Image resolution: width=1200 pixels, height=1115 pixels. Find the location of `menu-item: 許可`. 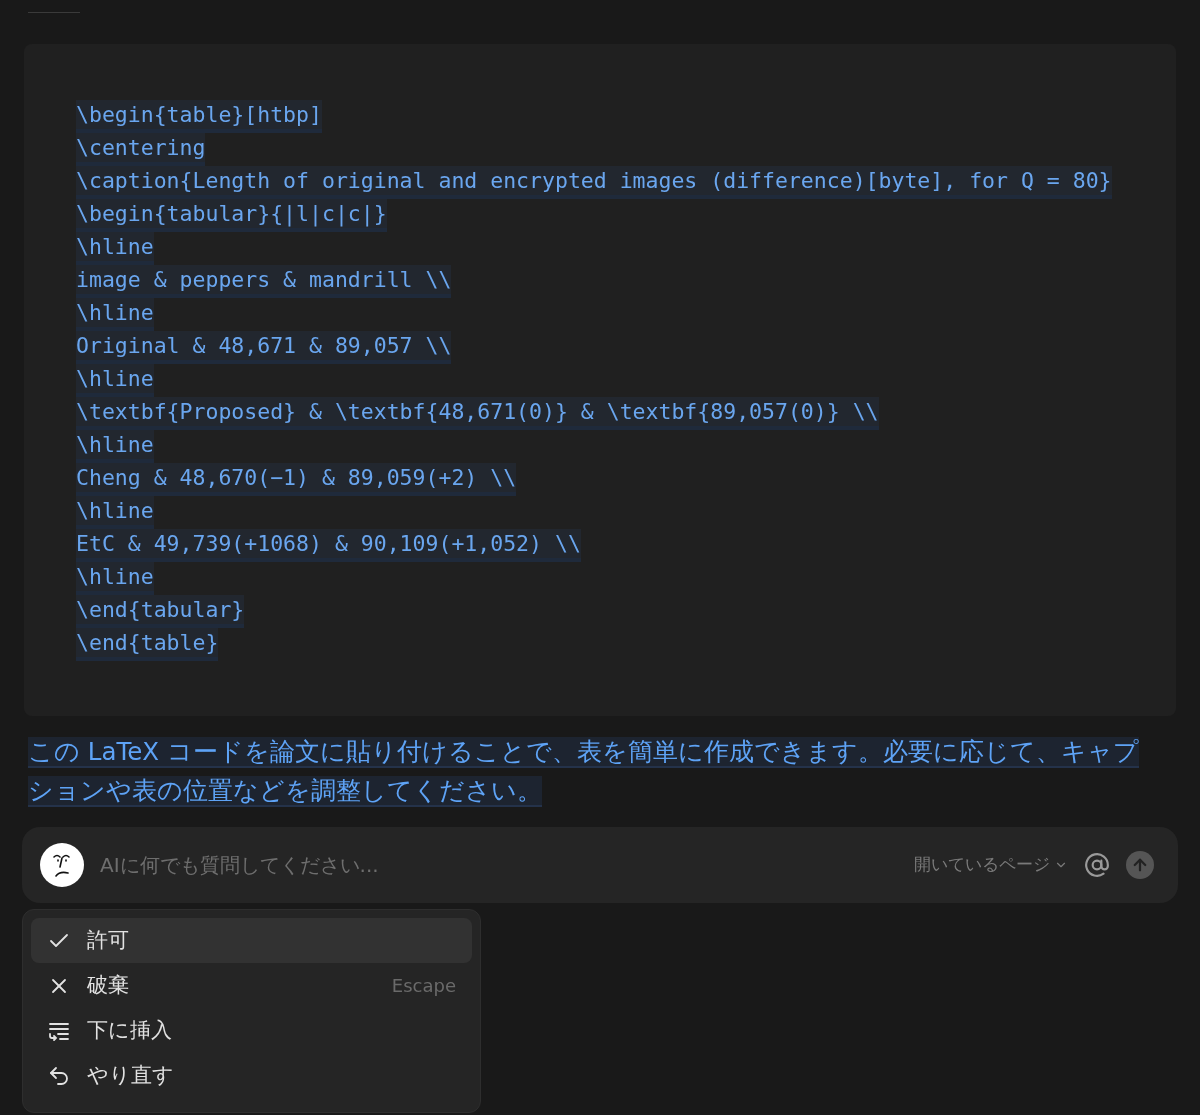

menu-item: 許可 is located at coordinates (251, 940).